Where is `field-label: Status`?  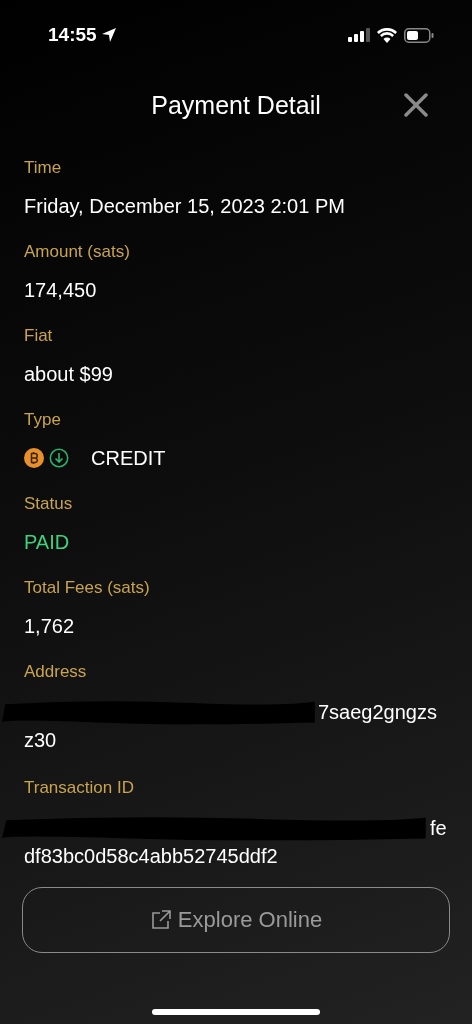
field-label: Status is located at coordinates (49, 504).